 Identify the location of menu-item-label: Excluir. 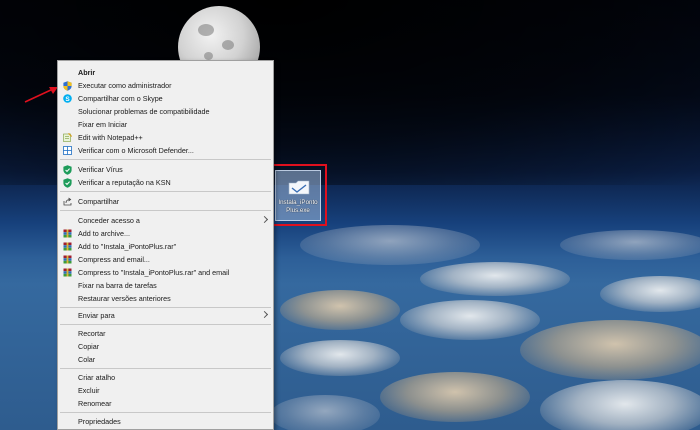
(89, 390).